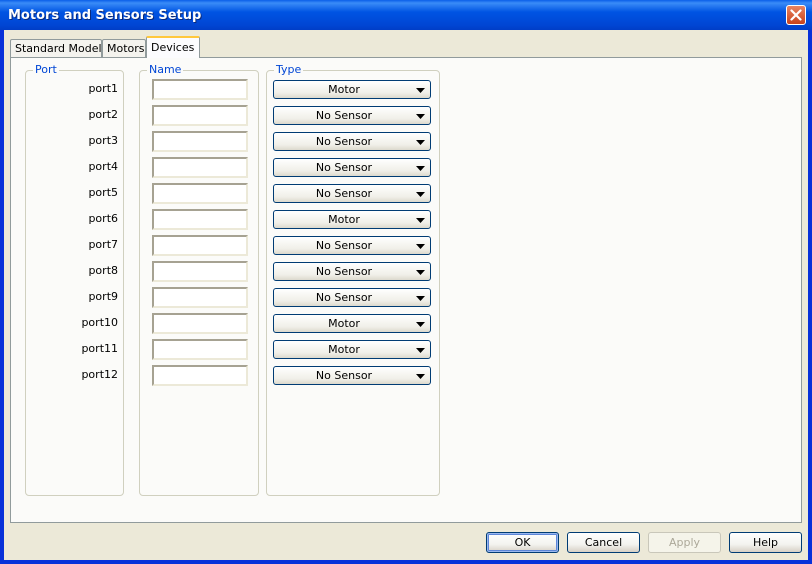 This screenshot has width=812, height=564. Describe the element at coordinates (103, 166) in the screenshot. I see `port-label: port4` at that location.